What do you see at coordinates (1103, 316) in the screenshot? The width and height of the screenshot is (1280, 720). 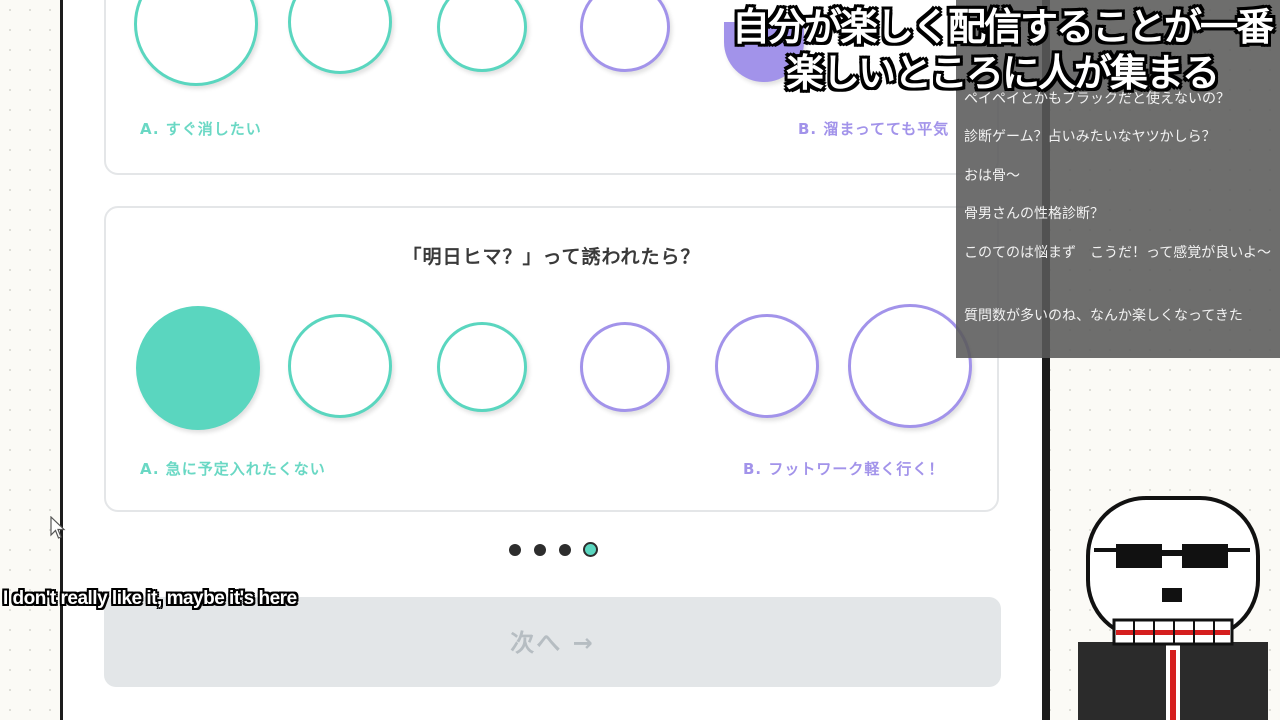 I see `chat-message: 質問数が多いのね、なんか楽しくなってきた` at bounding box center [1103, 316].